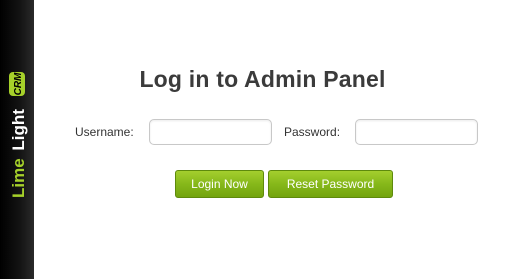 This screenshot has width=525, height=279. I want to click on login-button: Login Now, so click(219, 184).